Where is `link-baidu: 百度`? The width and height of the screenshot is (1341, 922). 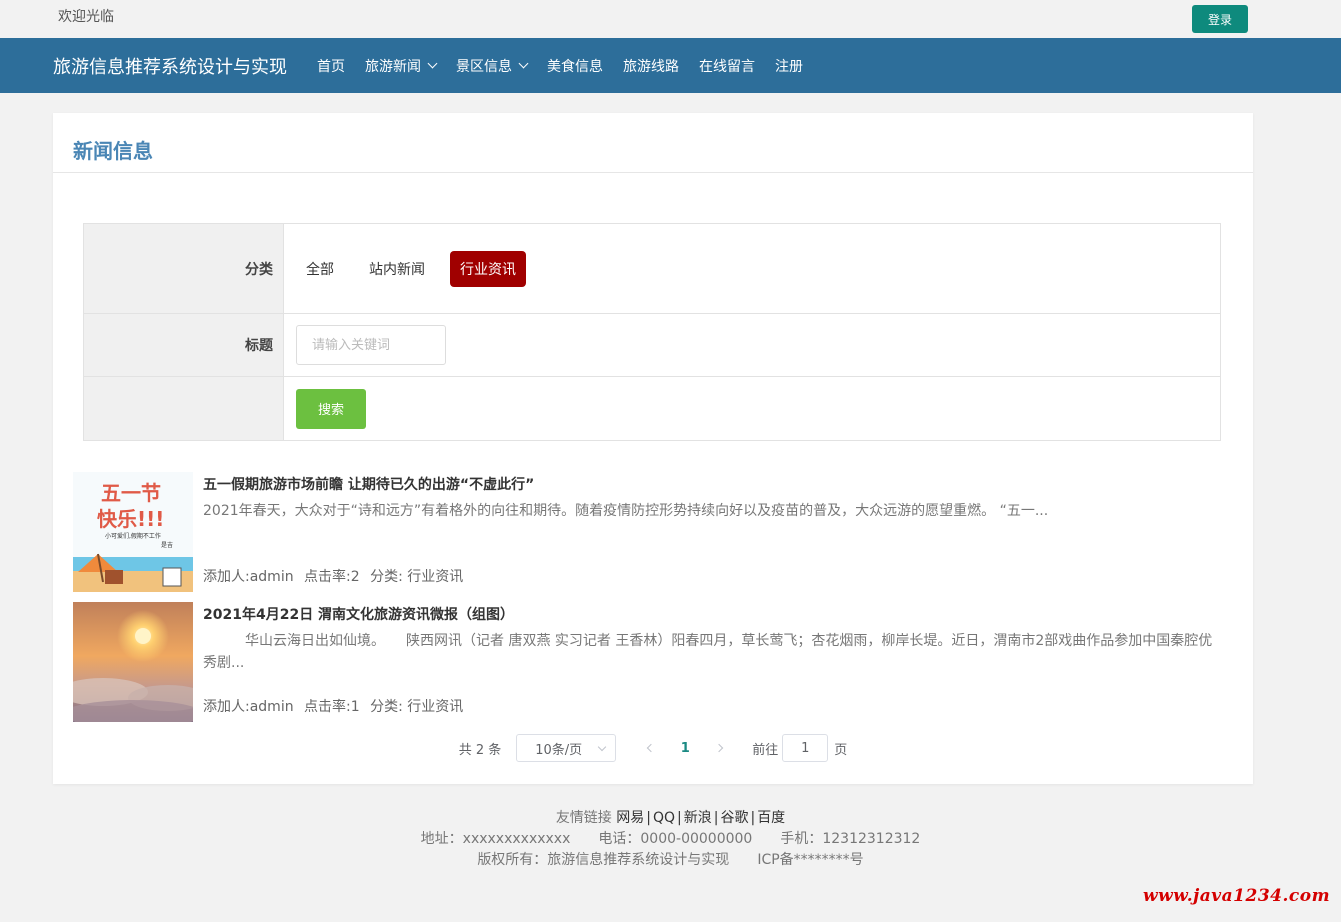
link-baidu: 百度 is located at coordinates (771, 818).